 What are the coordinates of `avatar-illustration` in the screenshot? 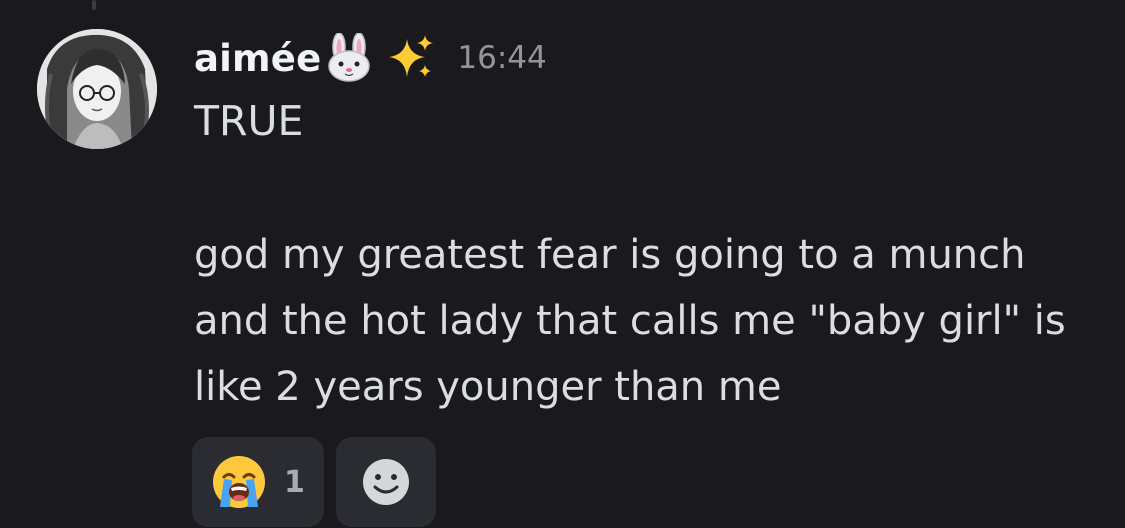 It's located at (97, 89).